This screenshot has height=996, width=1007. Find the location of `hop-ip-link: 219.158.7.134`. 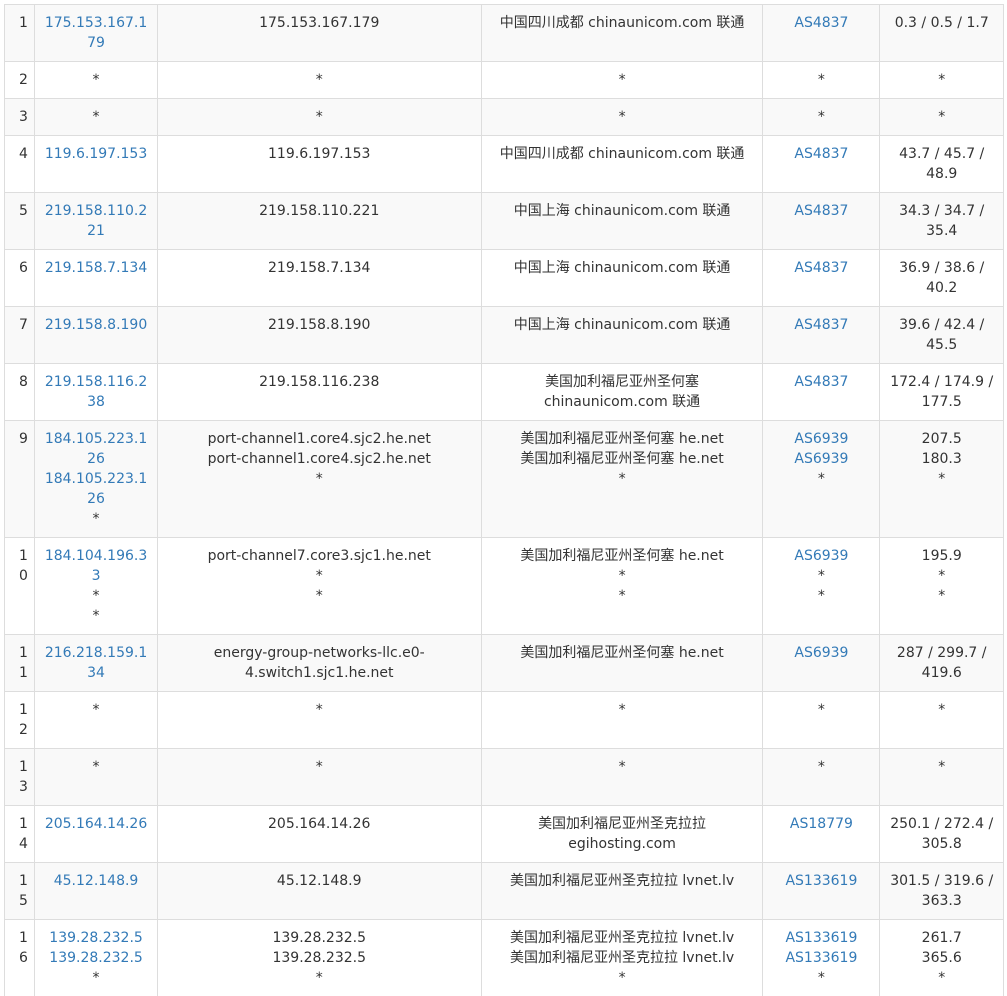

hop-ip-link: 219.158.7.134 is located at coordinates (95, 268).